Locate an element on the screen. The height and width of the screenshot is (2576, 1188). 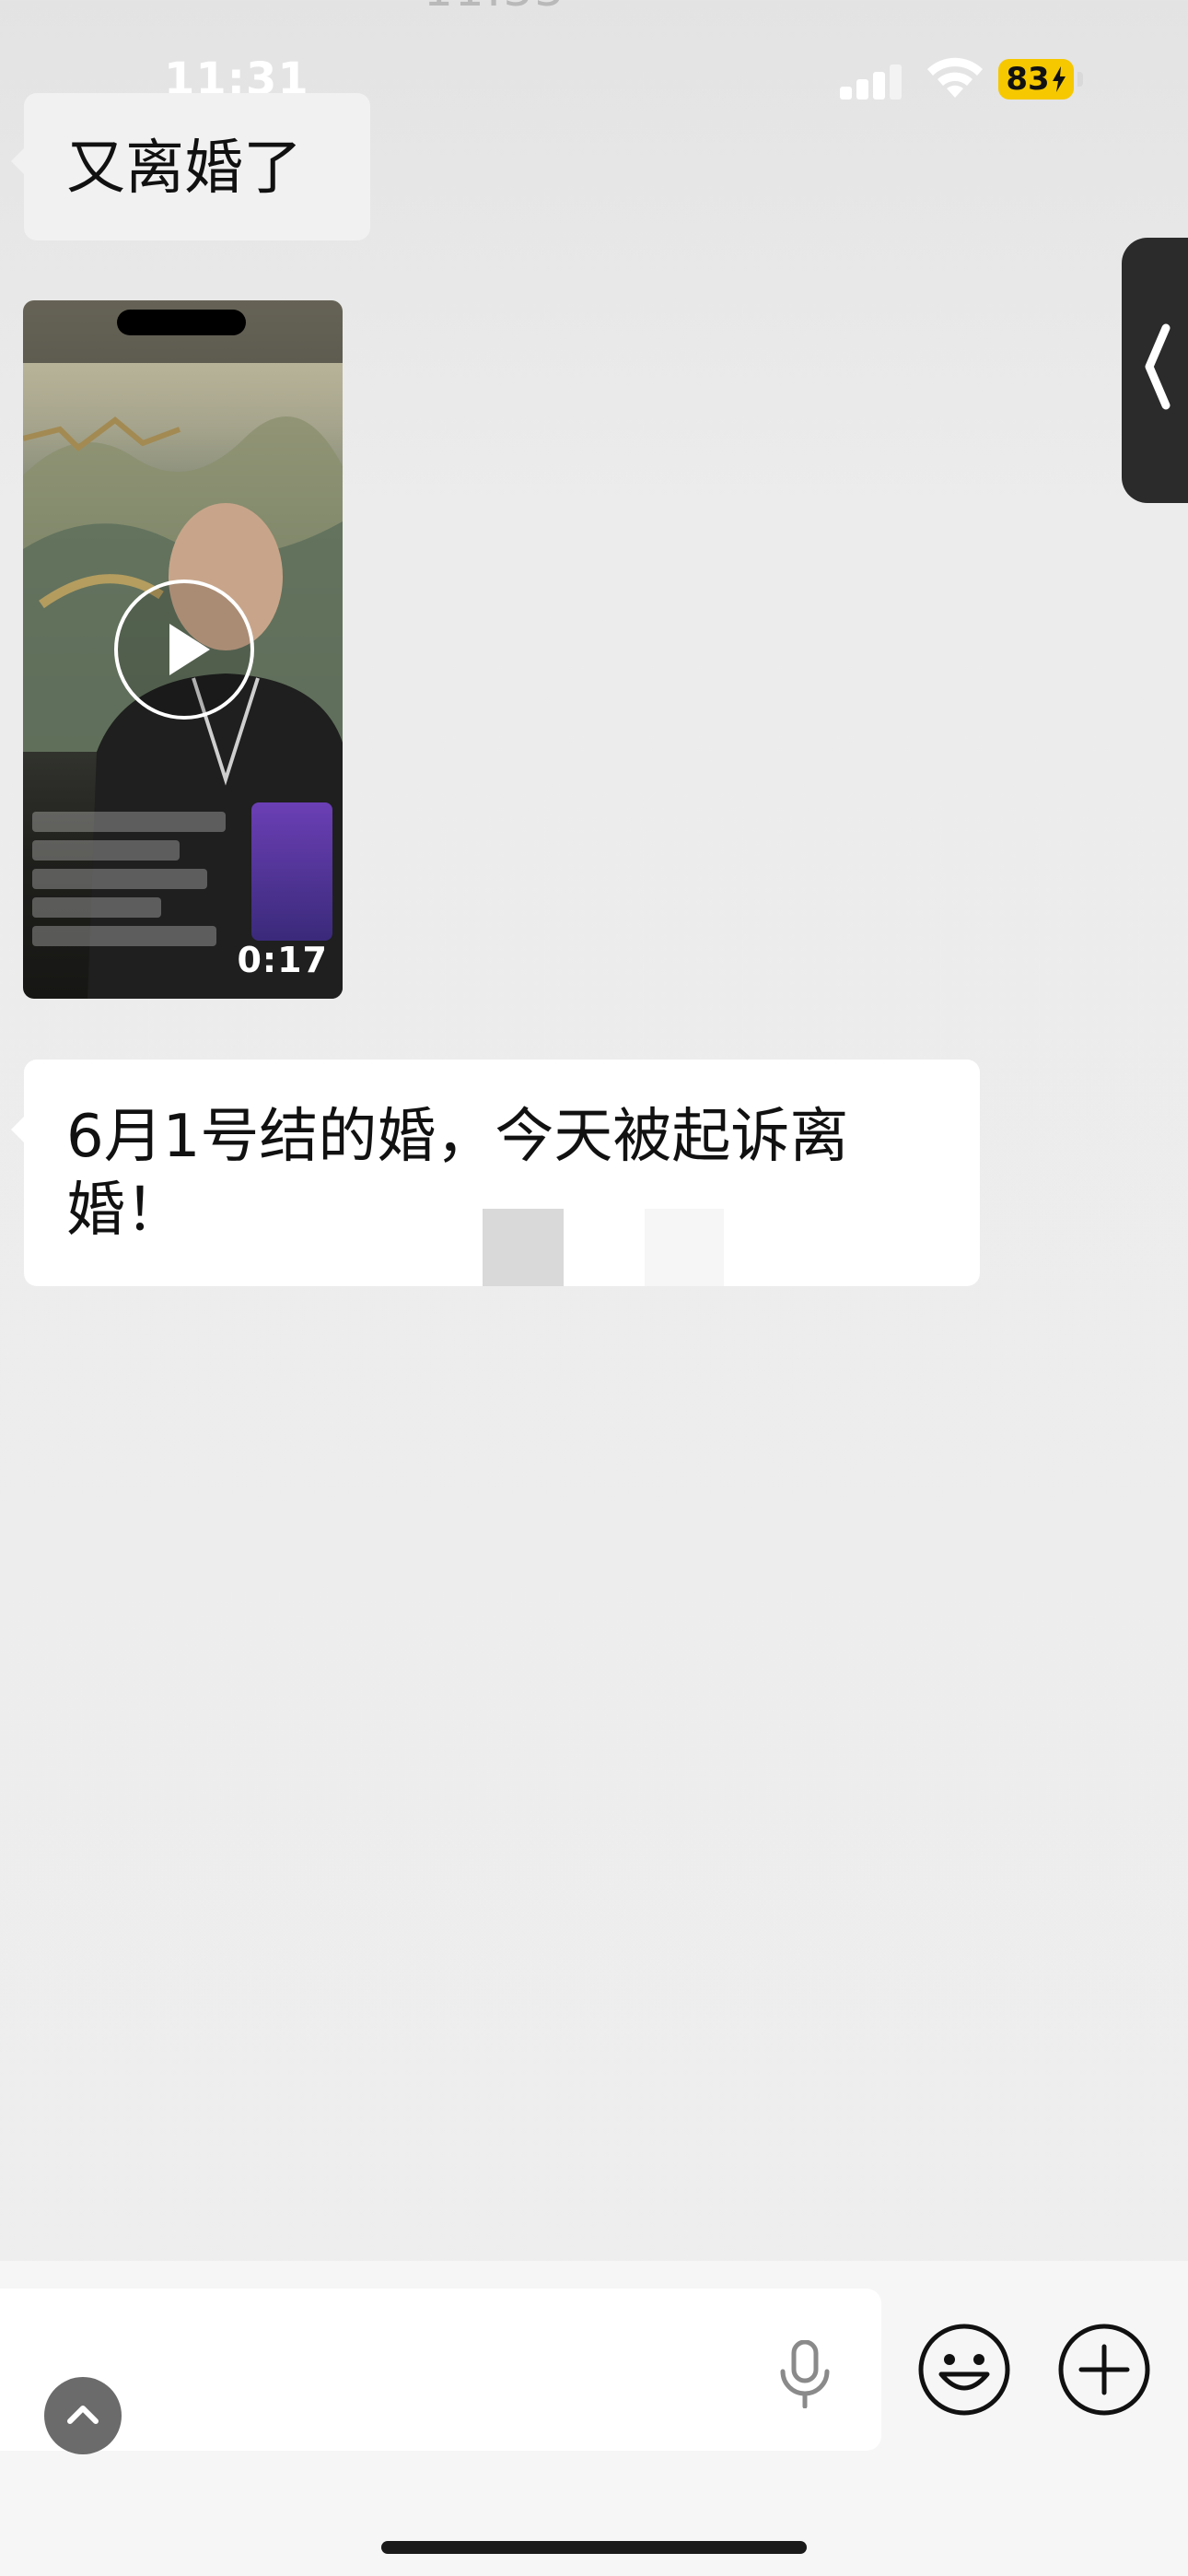
message-text: 又离婚了 is located at coordinates (184, 169).